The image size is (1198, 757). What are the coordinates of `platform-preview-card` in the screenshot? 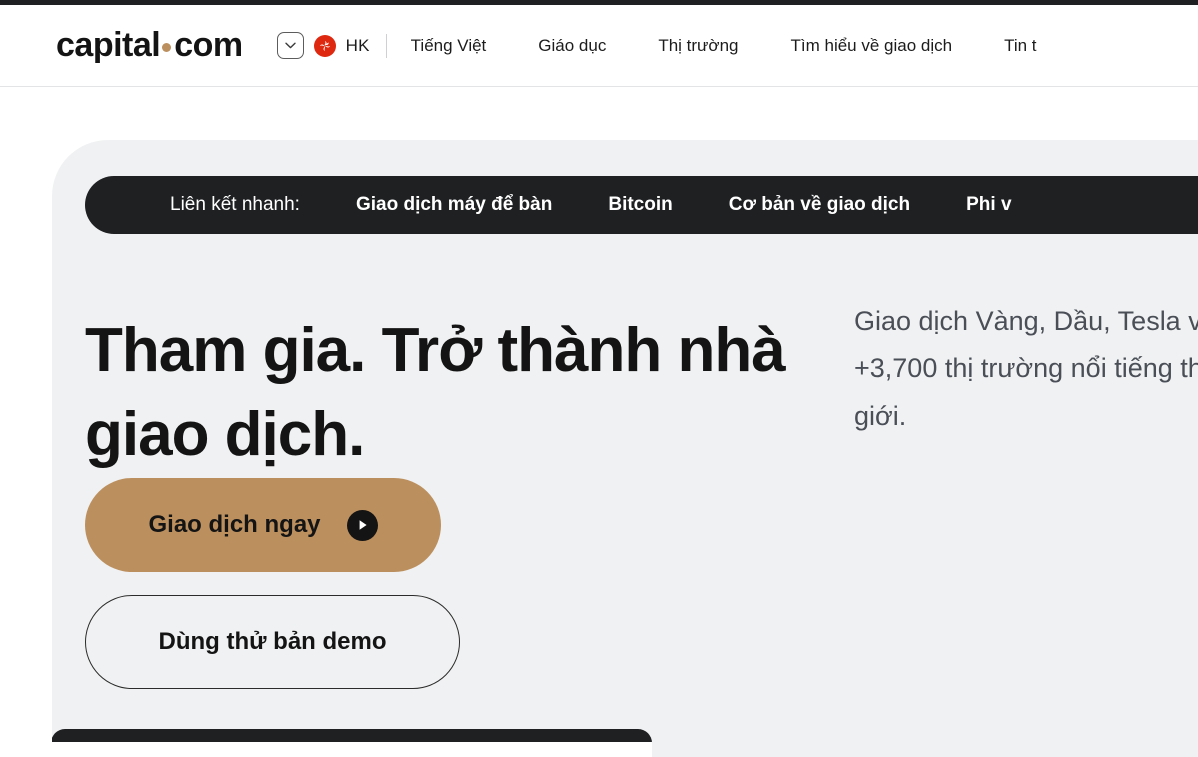 It's located at (352, 743).